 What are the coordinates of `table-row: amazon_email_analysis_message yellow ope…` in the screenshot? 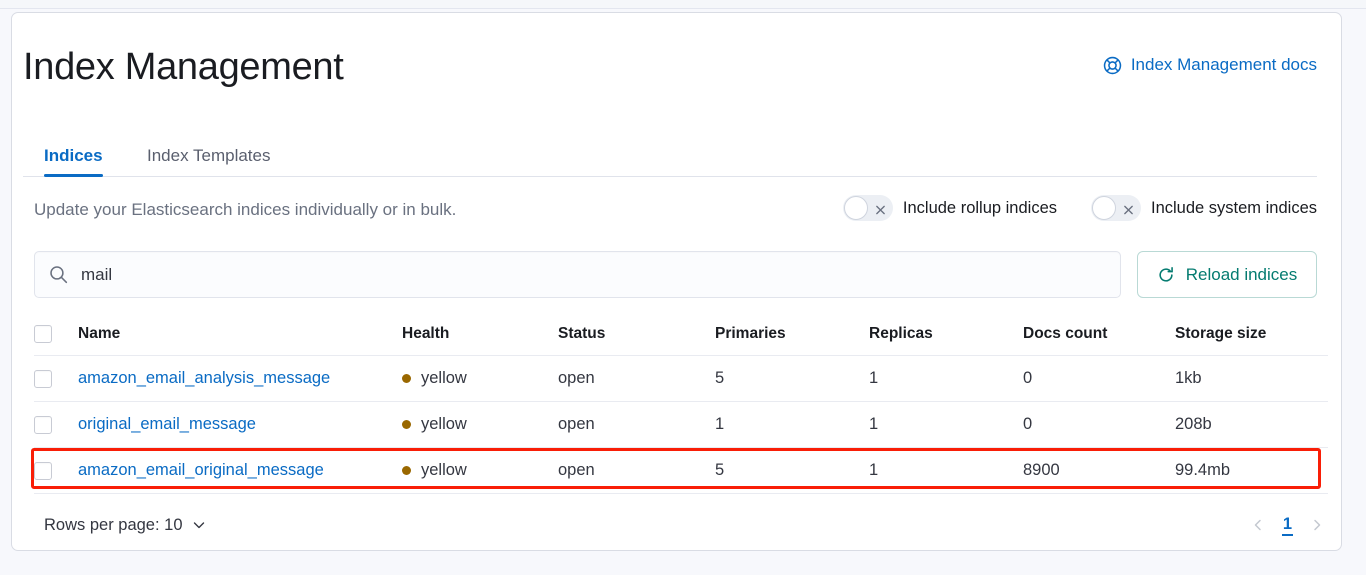 It's located at (681, 379).